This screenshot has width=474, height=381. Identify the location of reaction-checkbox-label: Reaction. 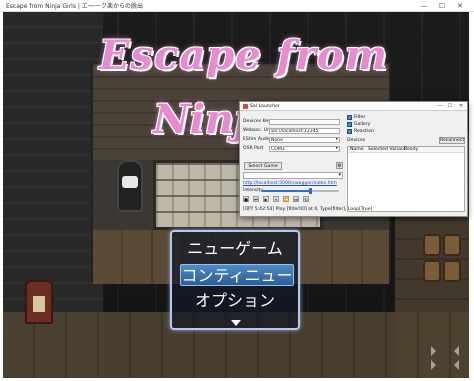
(364, 131).